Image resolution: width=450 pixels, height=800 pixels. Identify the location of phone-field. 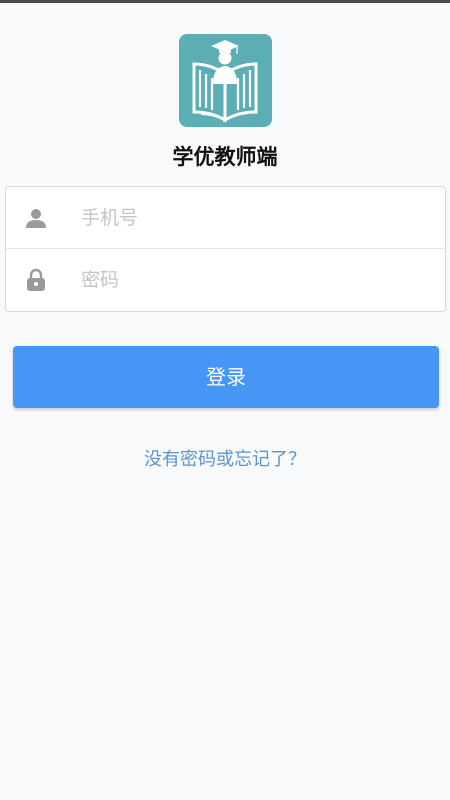
(225, 218).